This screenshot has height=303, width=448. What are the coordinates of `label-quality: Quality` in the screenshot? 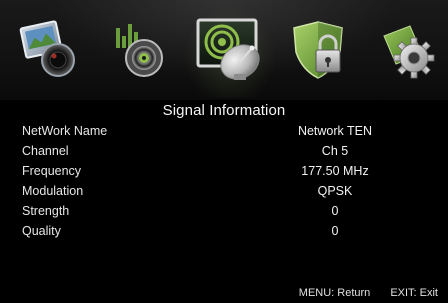 It's located at (41, 231).